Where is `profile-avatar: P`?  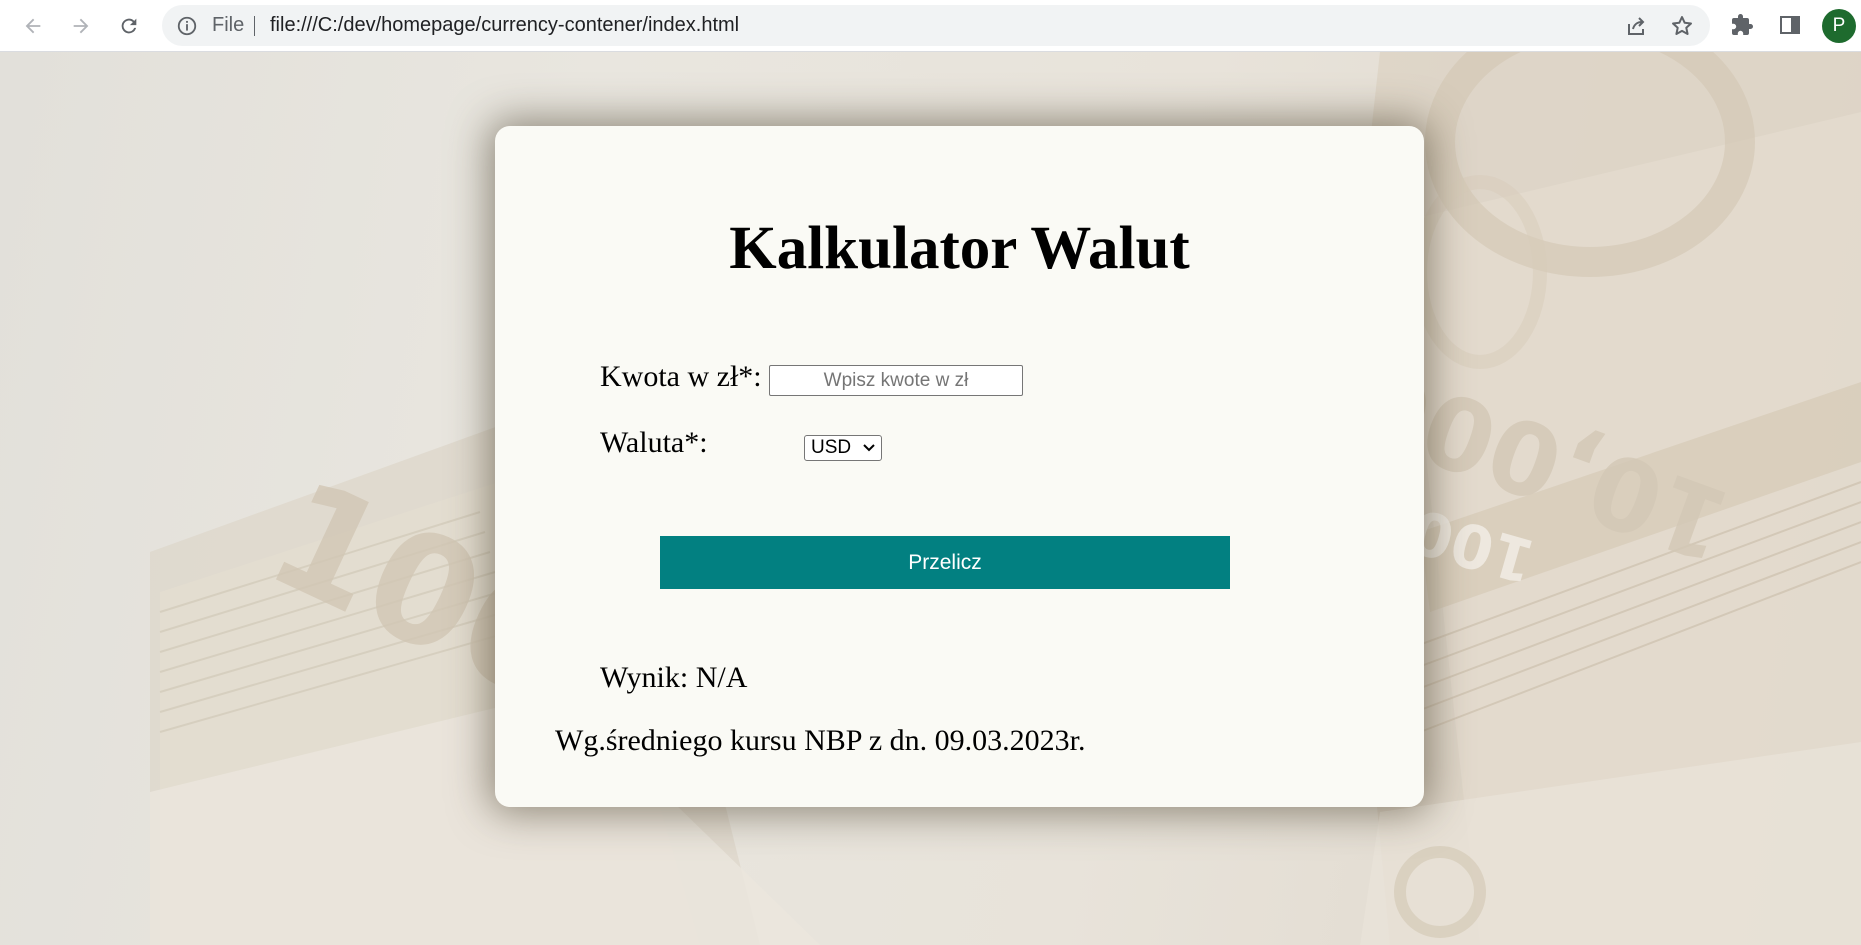 profile-avatar: P is located at coordinates (1839, 26).